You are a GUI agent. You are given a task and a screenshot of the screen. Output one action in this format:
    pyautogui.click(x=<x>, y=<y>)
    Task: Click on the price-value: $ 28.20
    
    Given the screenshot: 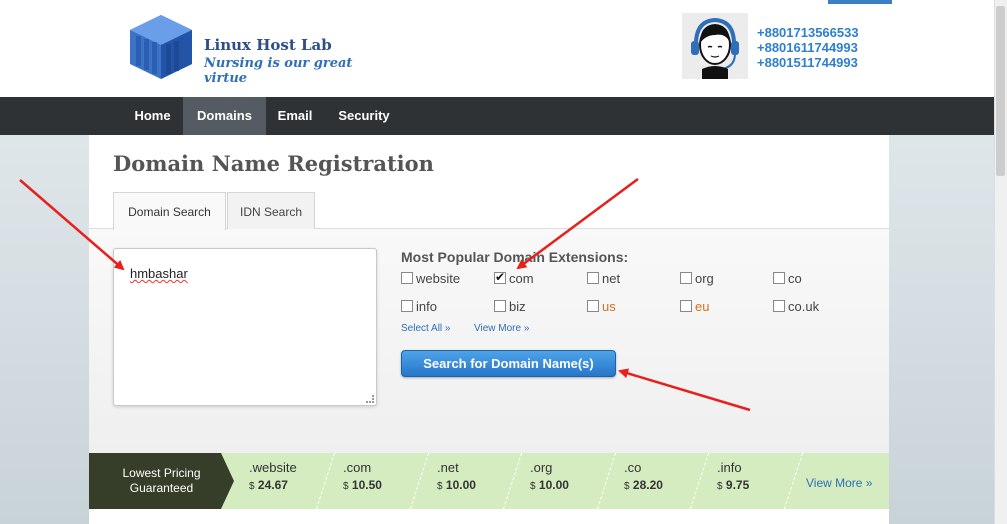 What is the action you would take?
    pyautogui.click(x=643, y=485)
    